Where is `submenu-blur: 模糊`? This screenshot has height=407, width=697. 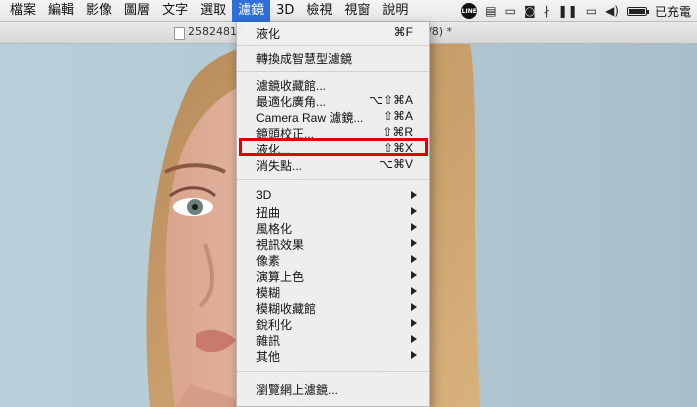
submenu-blur: 模糊 is located at coordinates (333, 291).